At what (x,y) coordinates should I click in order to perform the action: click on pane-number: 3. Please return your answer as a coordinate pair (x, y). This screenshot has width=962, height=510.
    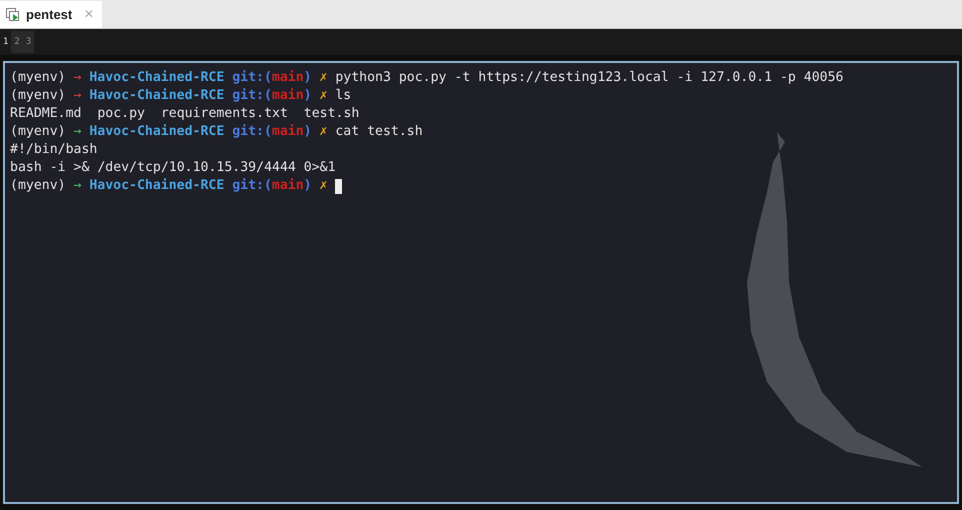
    Looking at the image, I should click on (28, 42).